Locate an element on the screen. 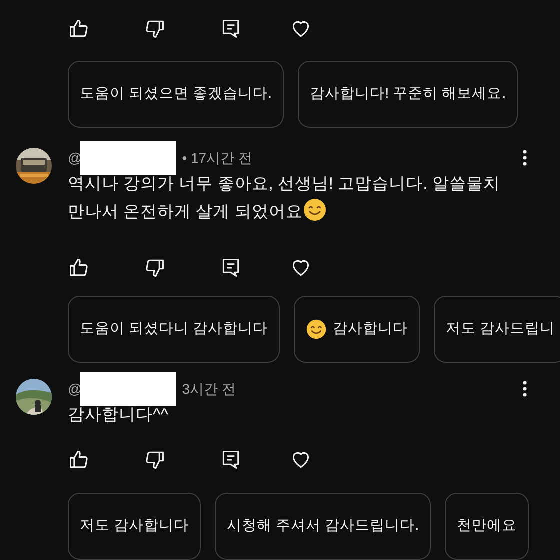 This screenshot has width=560, height=560. suggested-reply-chip: 저도 감사드립니 is located at coordinates (497, 329).